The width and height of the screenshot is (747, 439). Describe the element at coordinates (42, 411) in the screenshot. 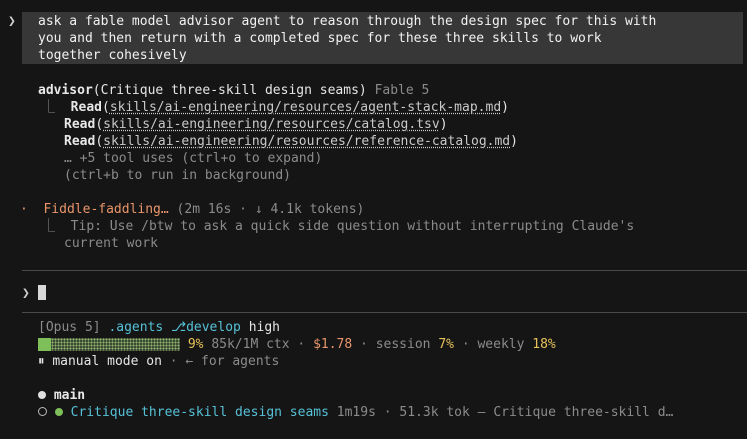

I see `unselected-circle-icon` at that location.